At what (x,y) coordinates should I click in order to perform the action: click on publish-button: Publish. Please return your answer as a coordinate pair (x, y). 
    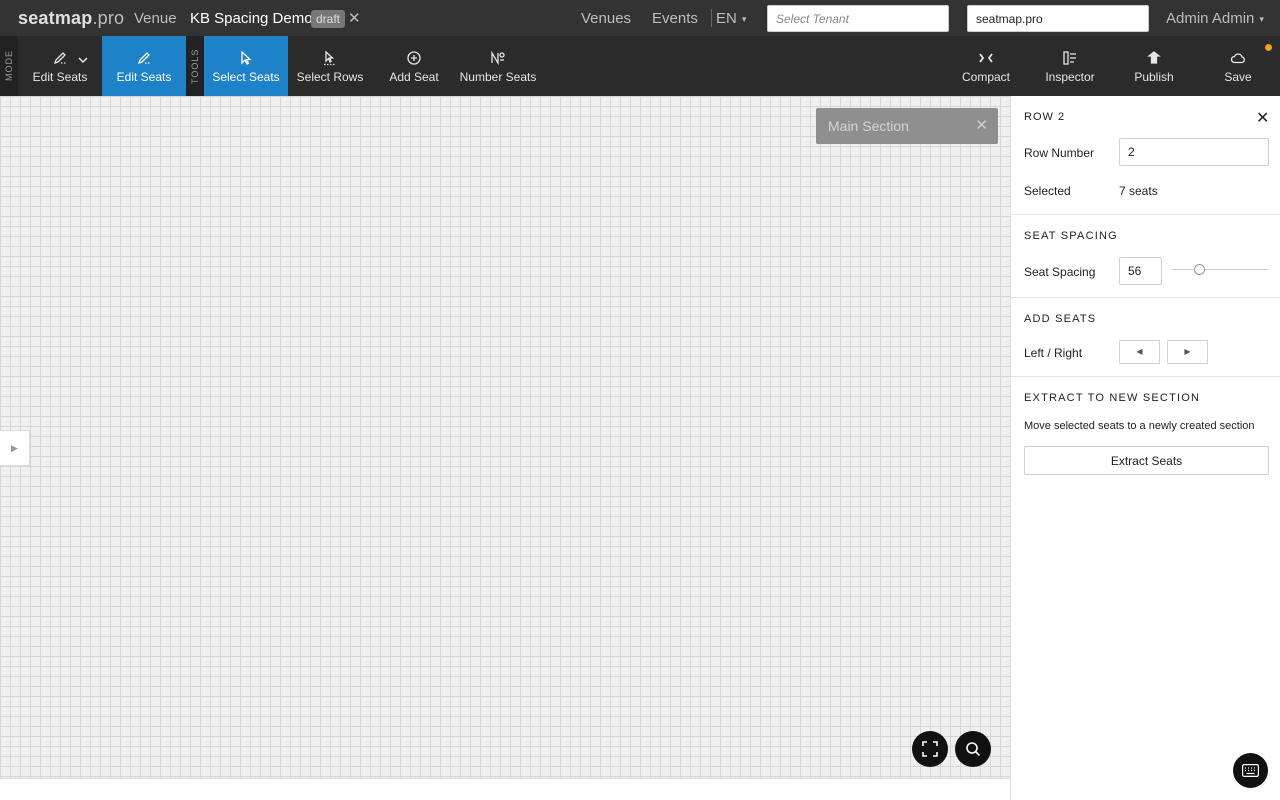
    Looking at the image, I should click on (1154, 66).